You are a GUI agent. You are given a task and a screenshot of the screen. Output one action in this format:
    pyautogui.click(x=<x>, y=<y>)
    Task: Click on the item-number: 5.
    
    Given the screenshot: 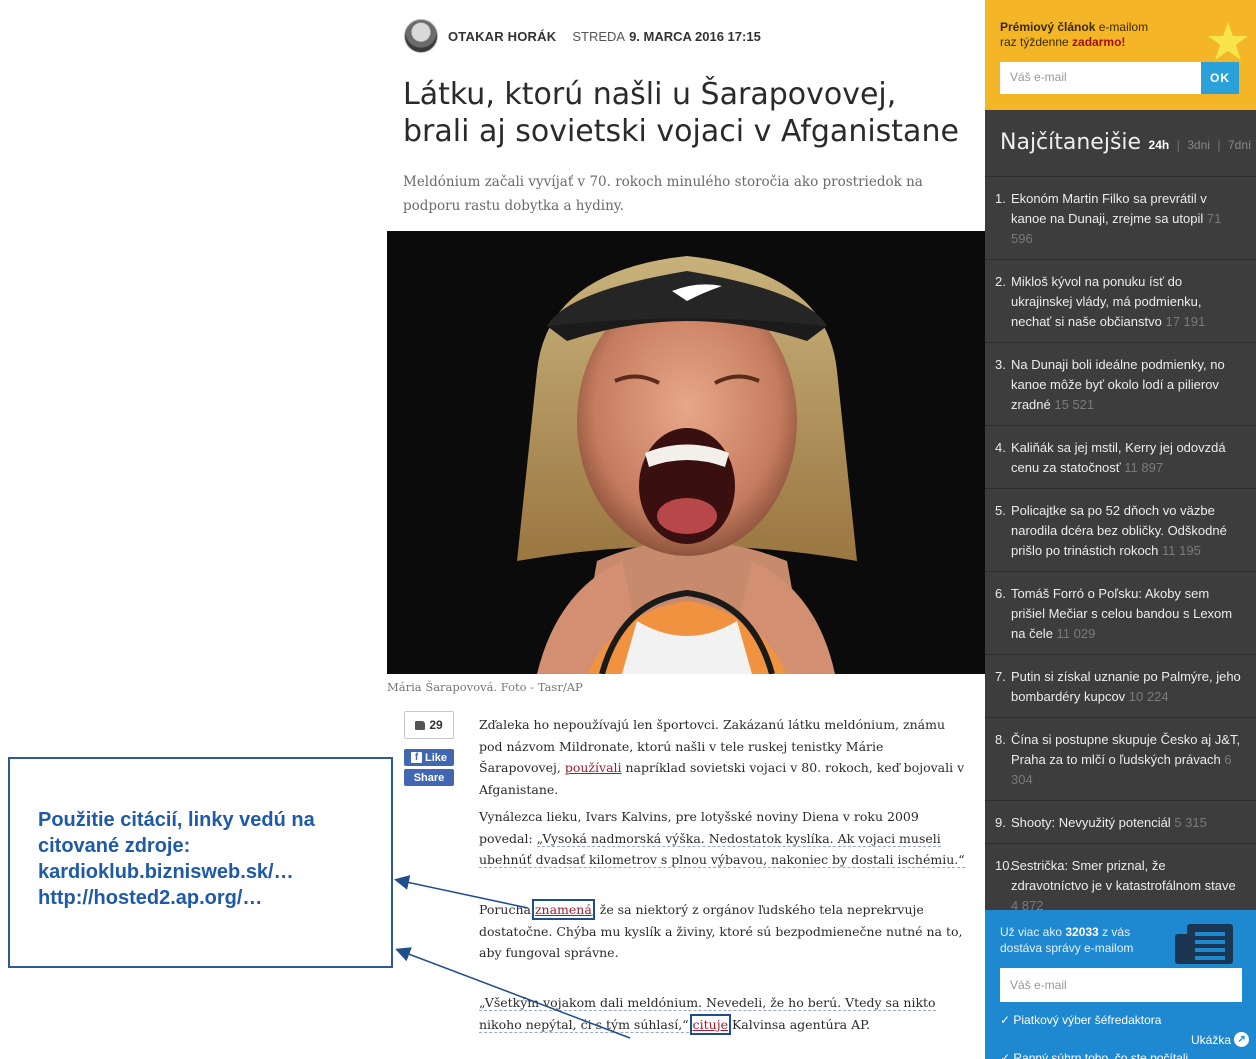 What is the action you would take?
    pyautogui.click(x=1000, y=510)
    